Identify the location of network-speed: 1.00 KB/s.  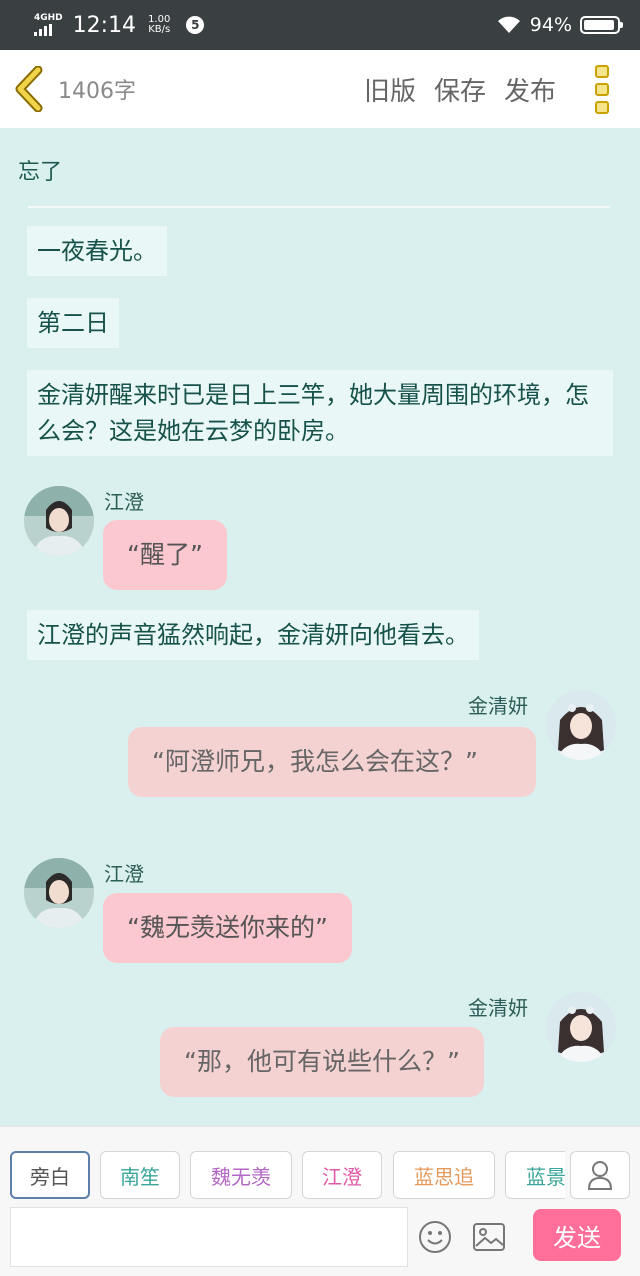
(159, 25).